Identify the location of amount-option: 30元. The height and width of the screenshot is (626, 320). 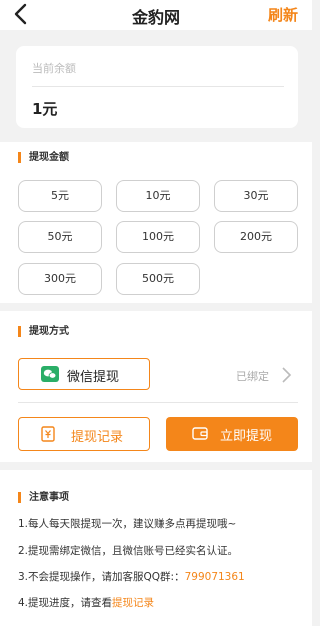
(256, 196).